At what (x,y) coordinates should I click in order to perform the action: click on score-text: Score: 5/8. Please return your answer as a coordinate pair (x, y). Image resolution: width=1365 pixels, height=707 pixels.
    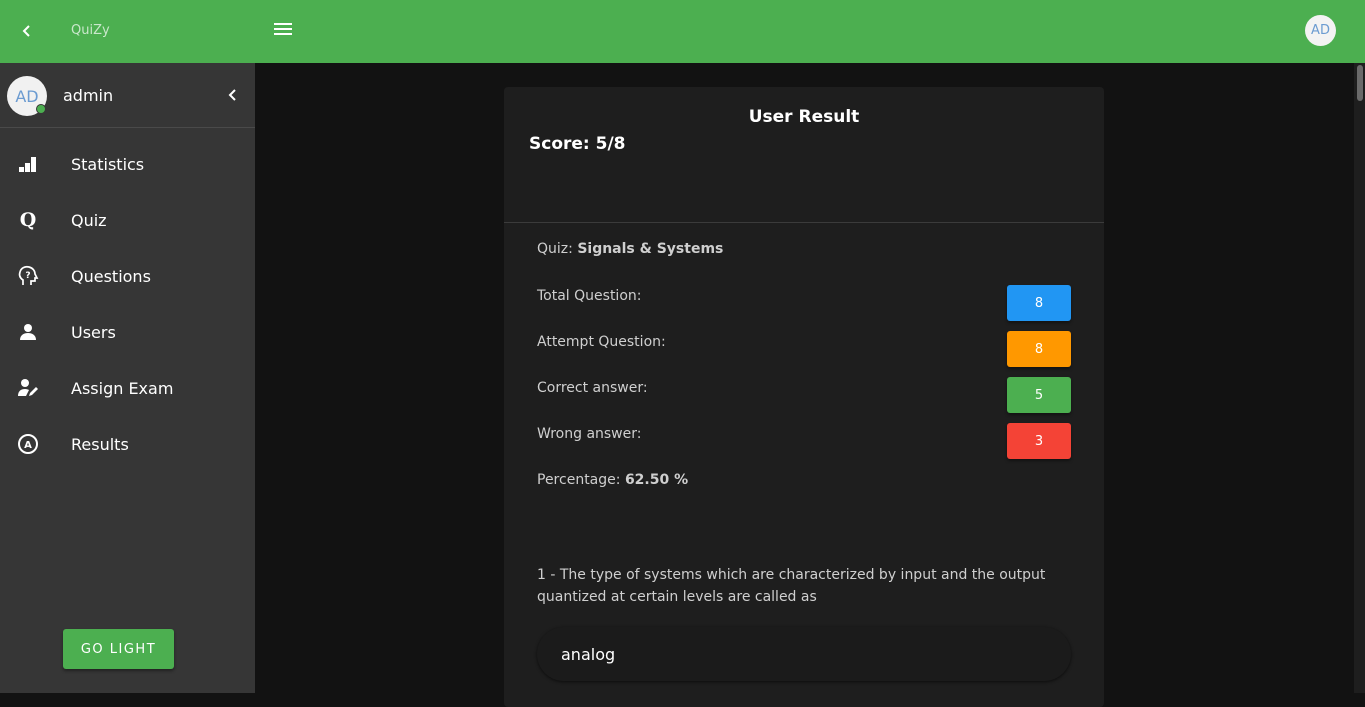
    Looking at the image, I should click on (577, 144).